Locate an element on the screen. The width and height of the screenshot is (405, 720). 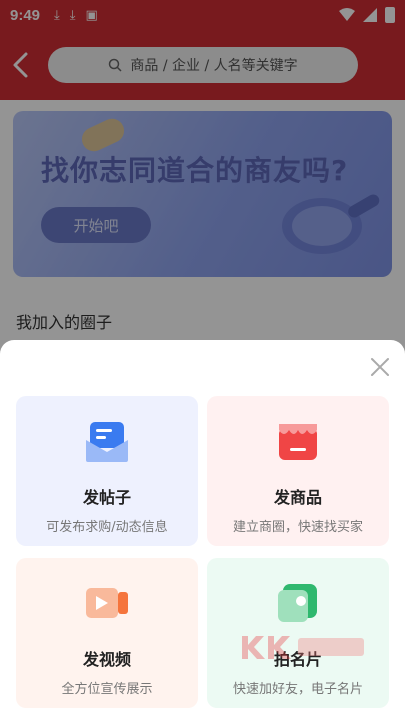
card-photo-icon is located at coordinates (297, 603).